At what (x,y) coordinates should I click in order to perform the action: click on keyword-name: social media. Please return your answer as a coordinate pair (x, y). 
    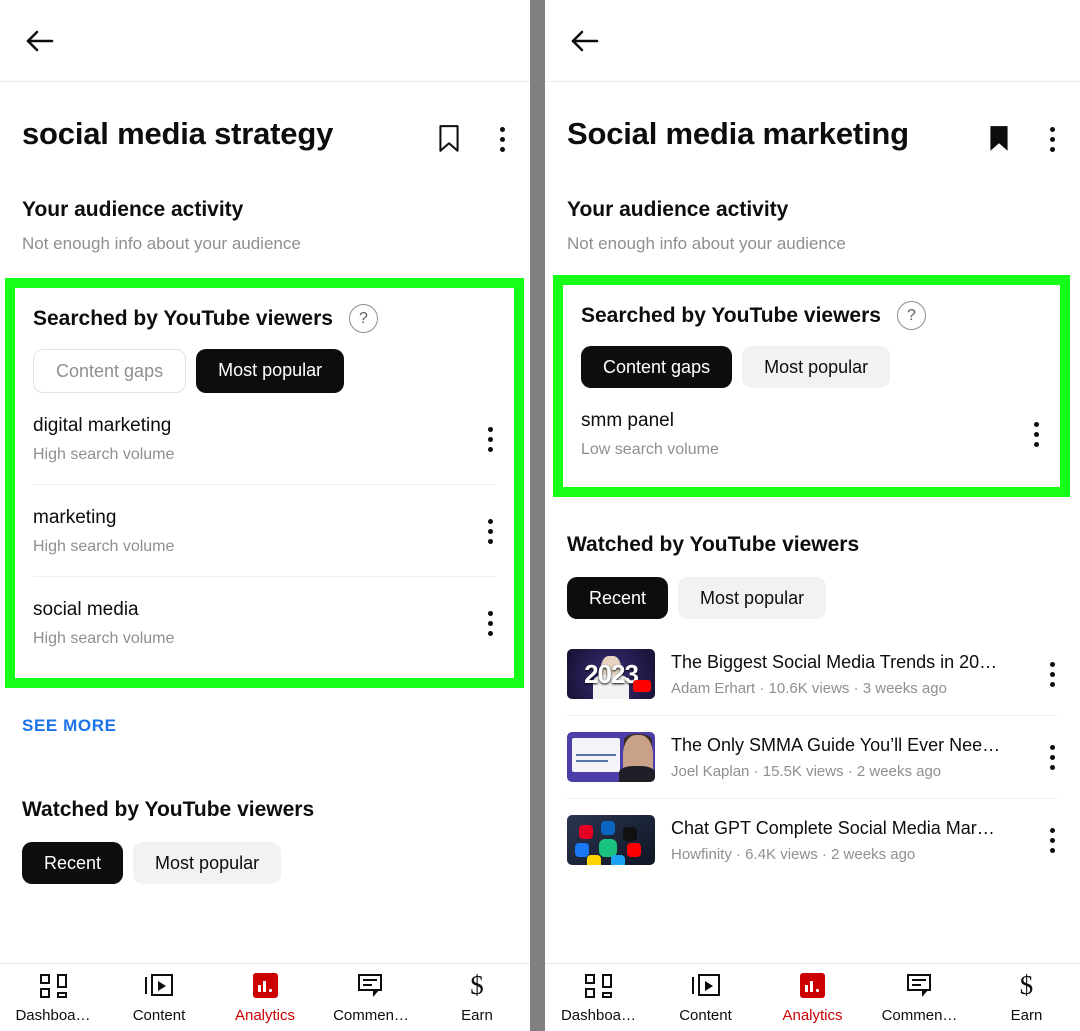
    Looking at the image, I should click on (86, 609).